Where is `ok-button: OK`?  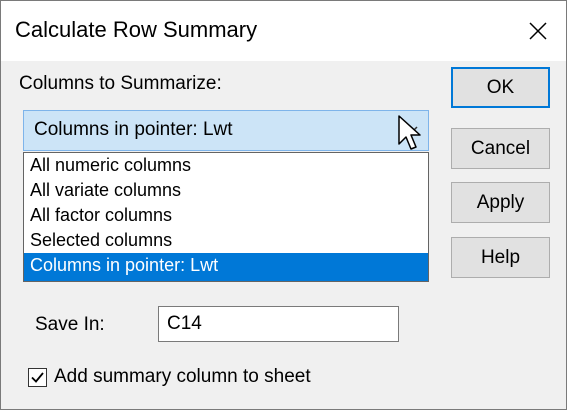 ok-button: OK is located at coordinates (500, 87).